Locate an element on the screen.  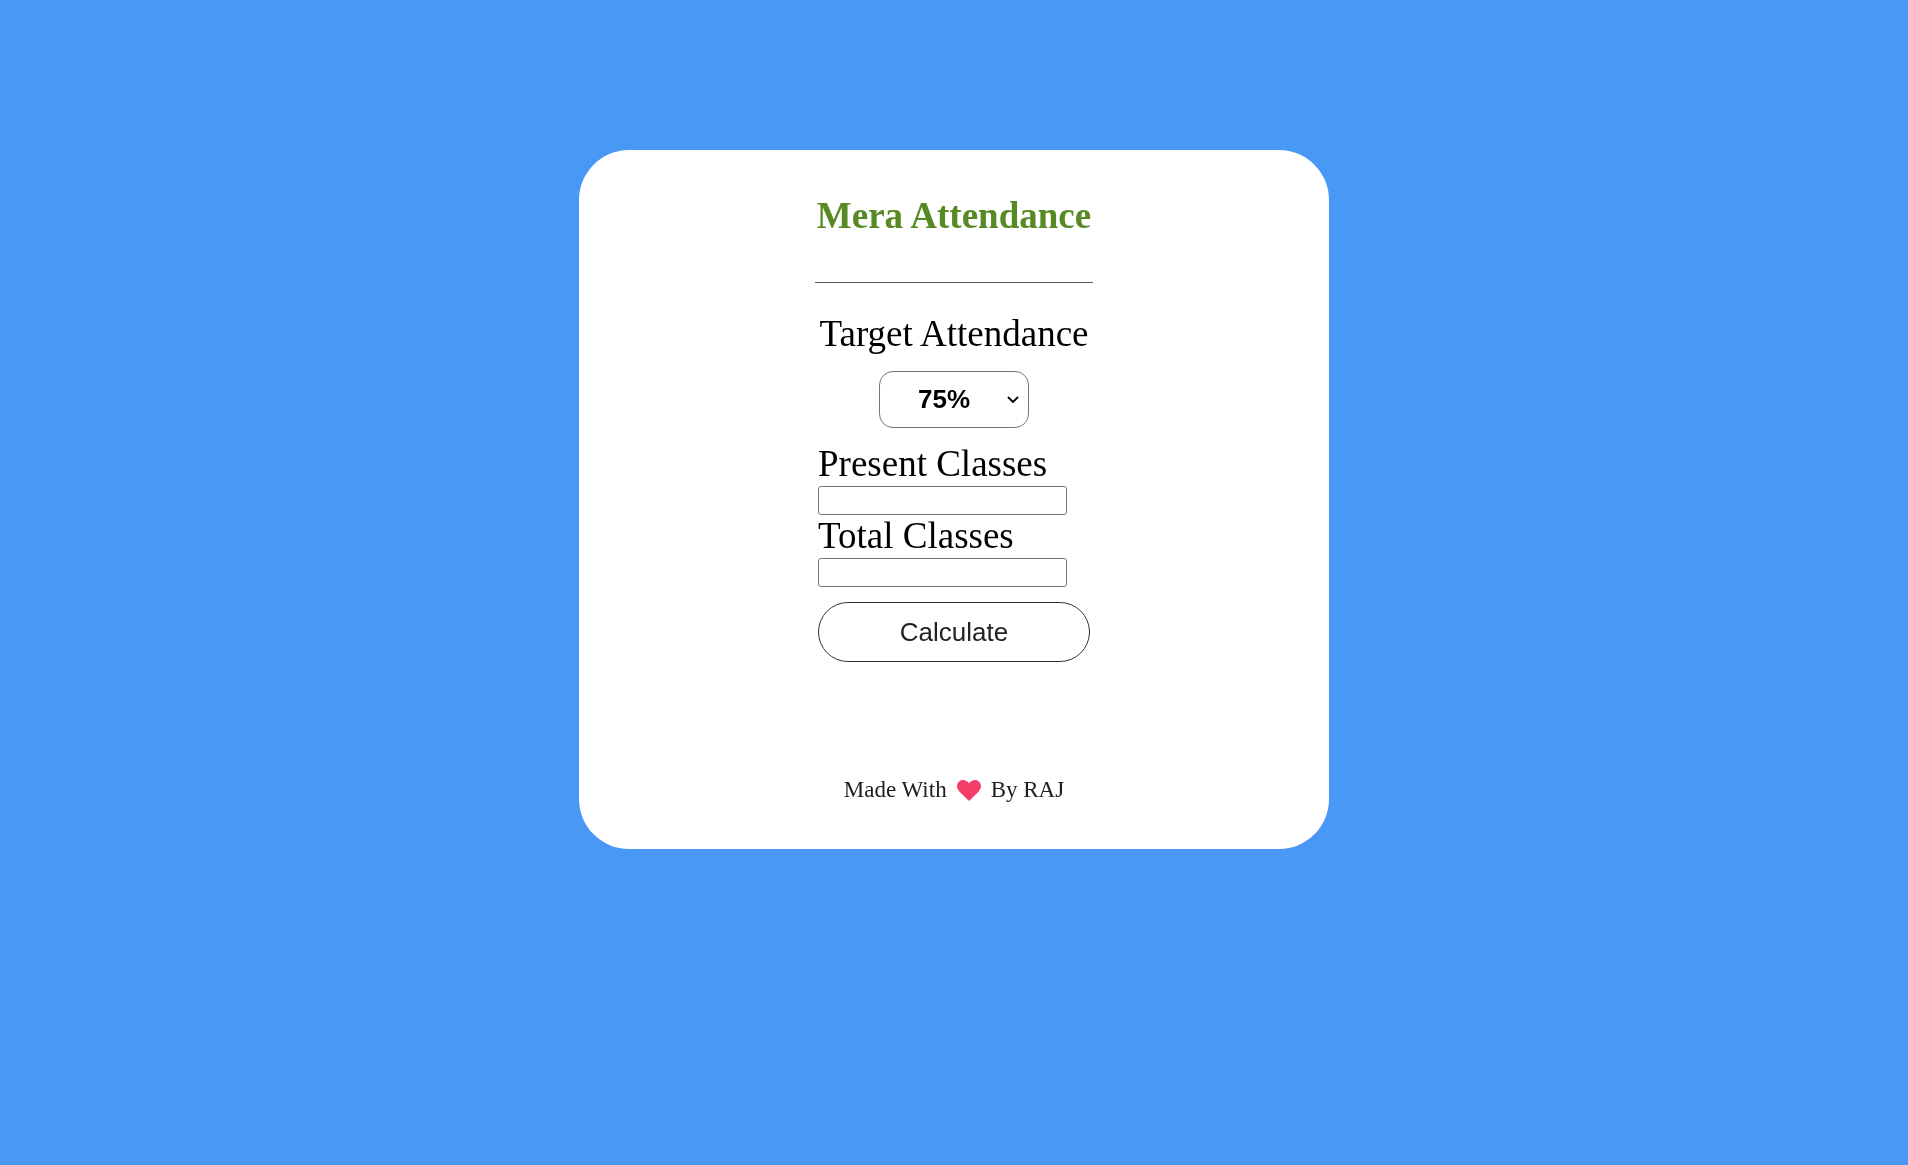
credit-text: By RAJ is located at coordinates (1027, 790).